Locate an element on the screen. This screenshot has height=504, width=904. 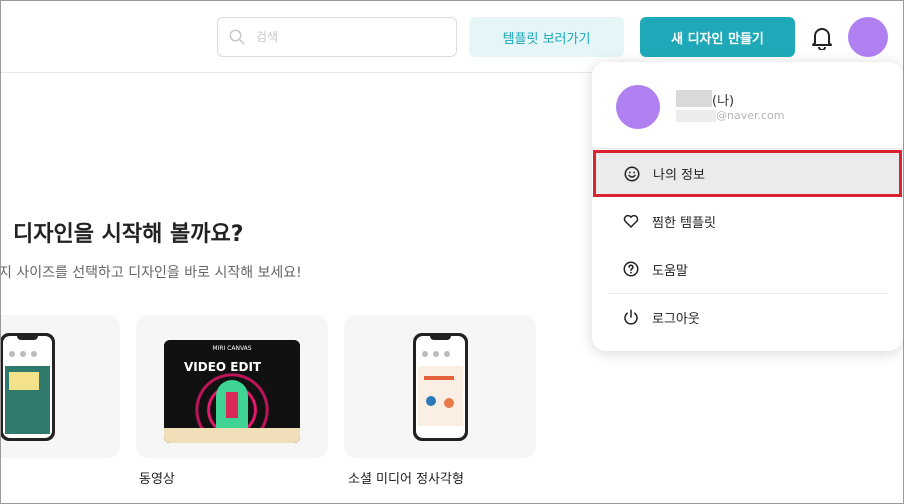
menu-item-label: 로그아웃 is located at coordinates (676, 319).